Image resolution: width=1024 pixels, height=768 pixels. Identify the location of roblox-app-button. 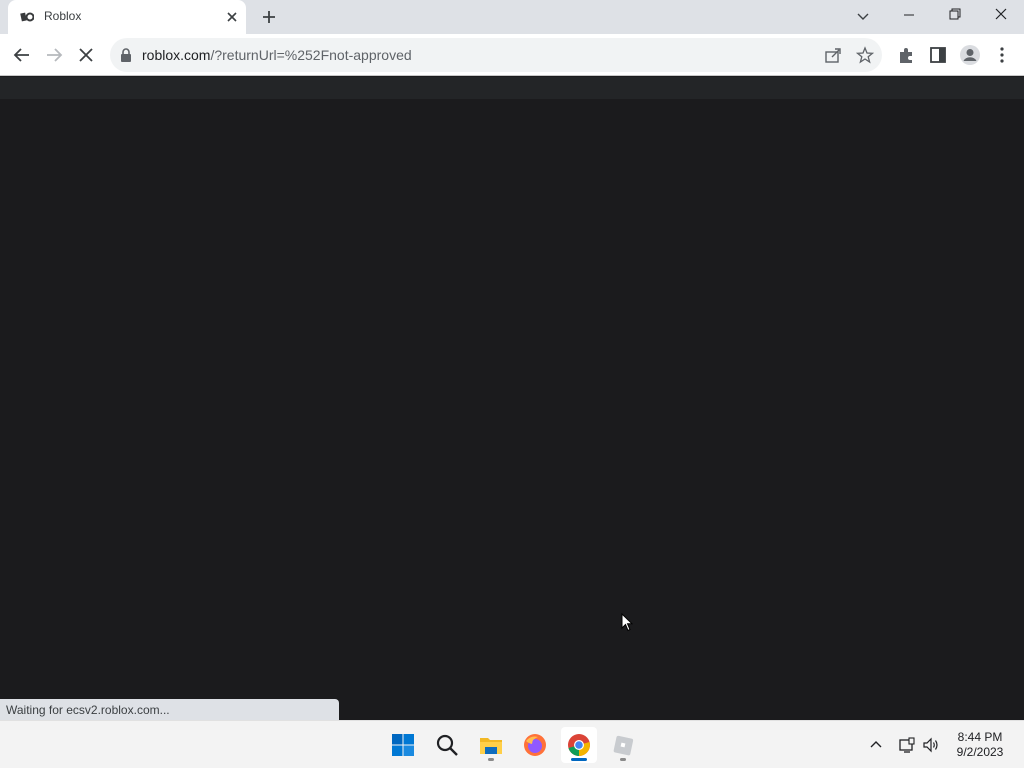
(623, 745).